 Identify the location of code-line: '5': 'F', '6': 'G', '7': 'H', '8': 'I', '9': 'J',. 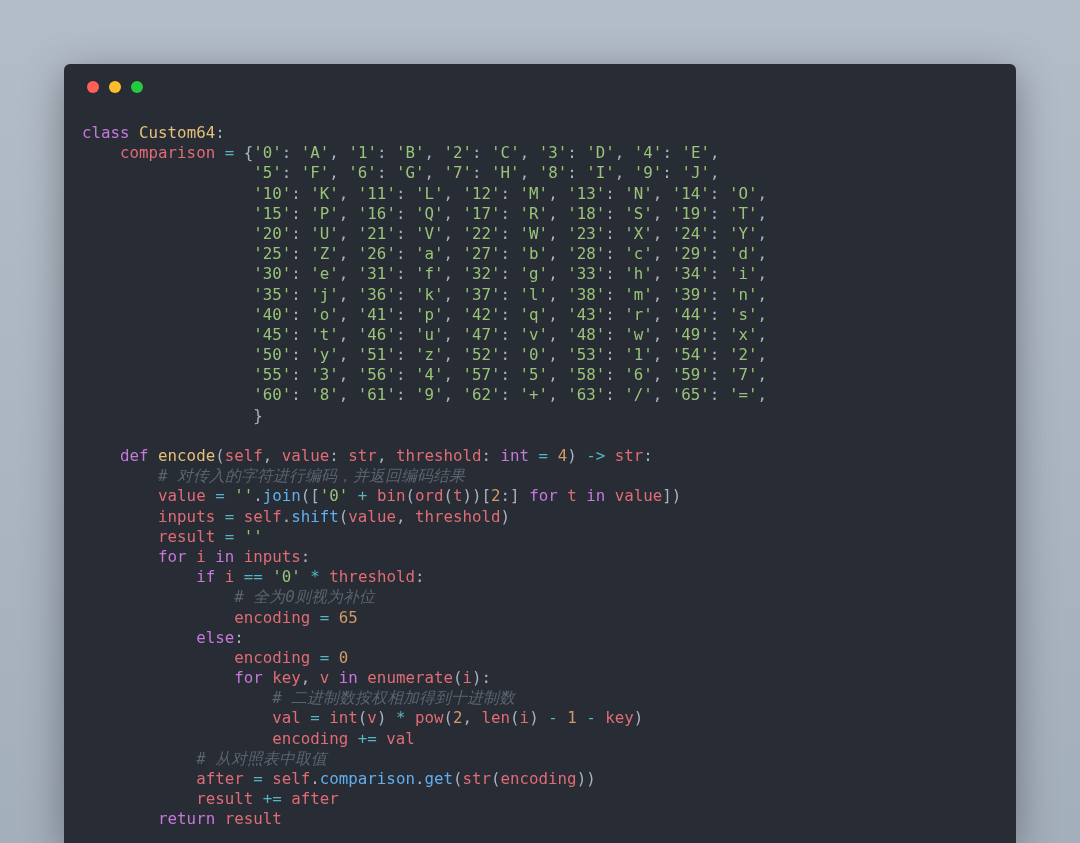
(486, 173).